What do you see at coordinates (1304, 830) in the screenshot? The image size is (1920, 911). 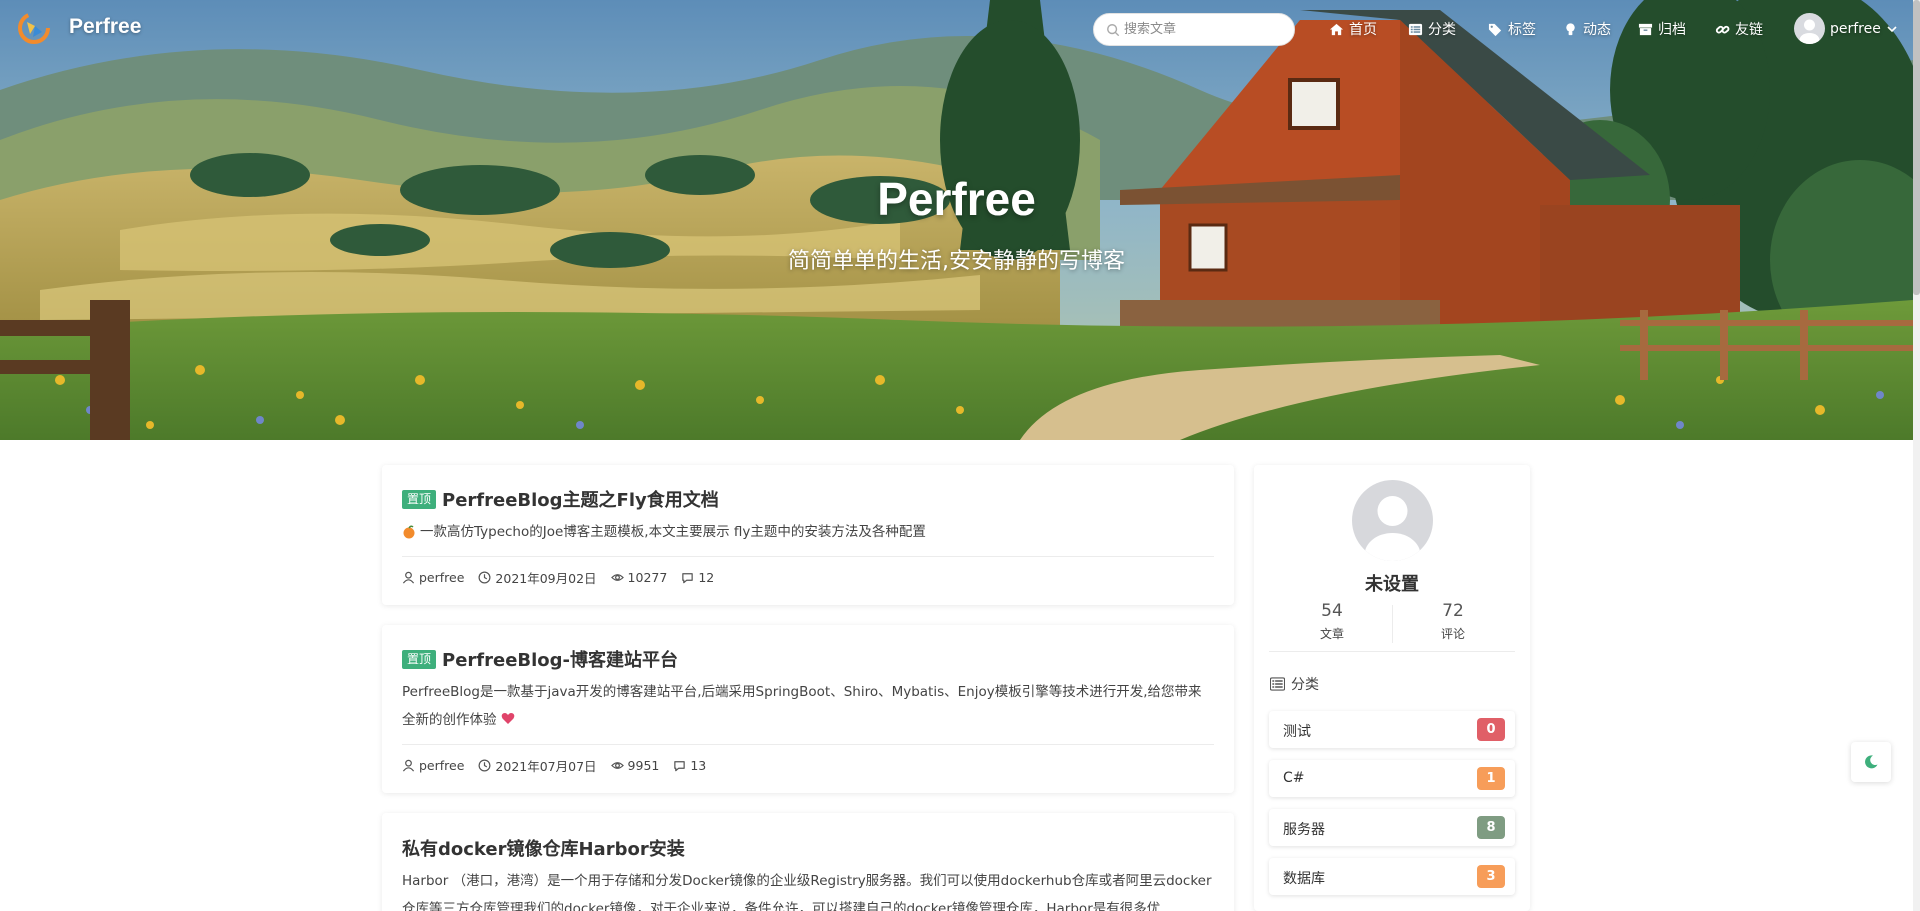 I see `category-label: 服务器` at bounding box center [1304, 830].